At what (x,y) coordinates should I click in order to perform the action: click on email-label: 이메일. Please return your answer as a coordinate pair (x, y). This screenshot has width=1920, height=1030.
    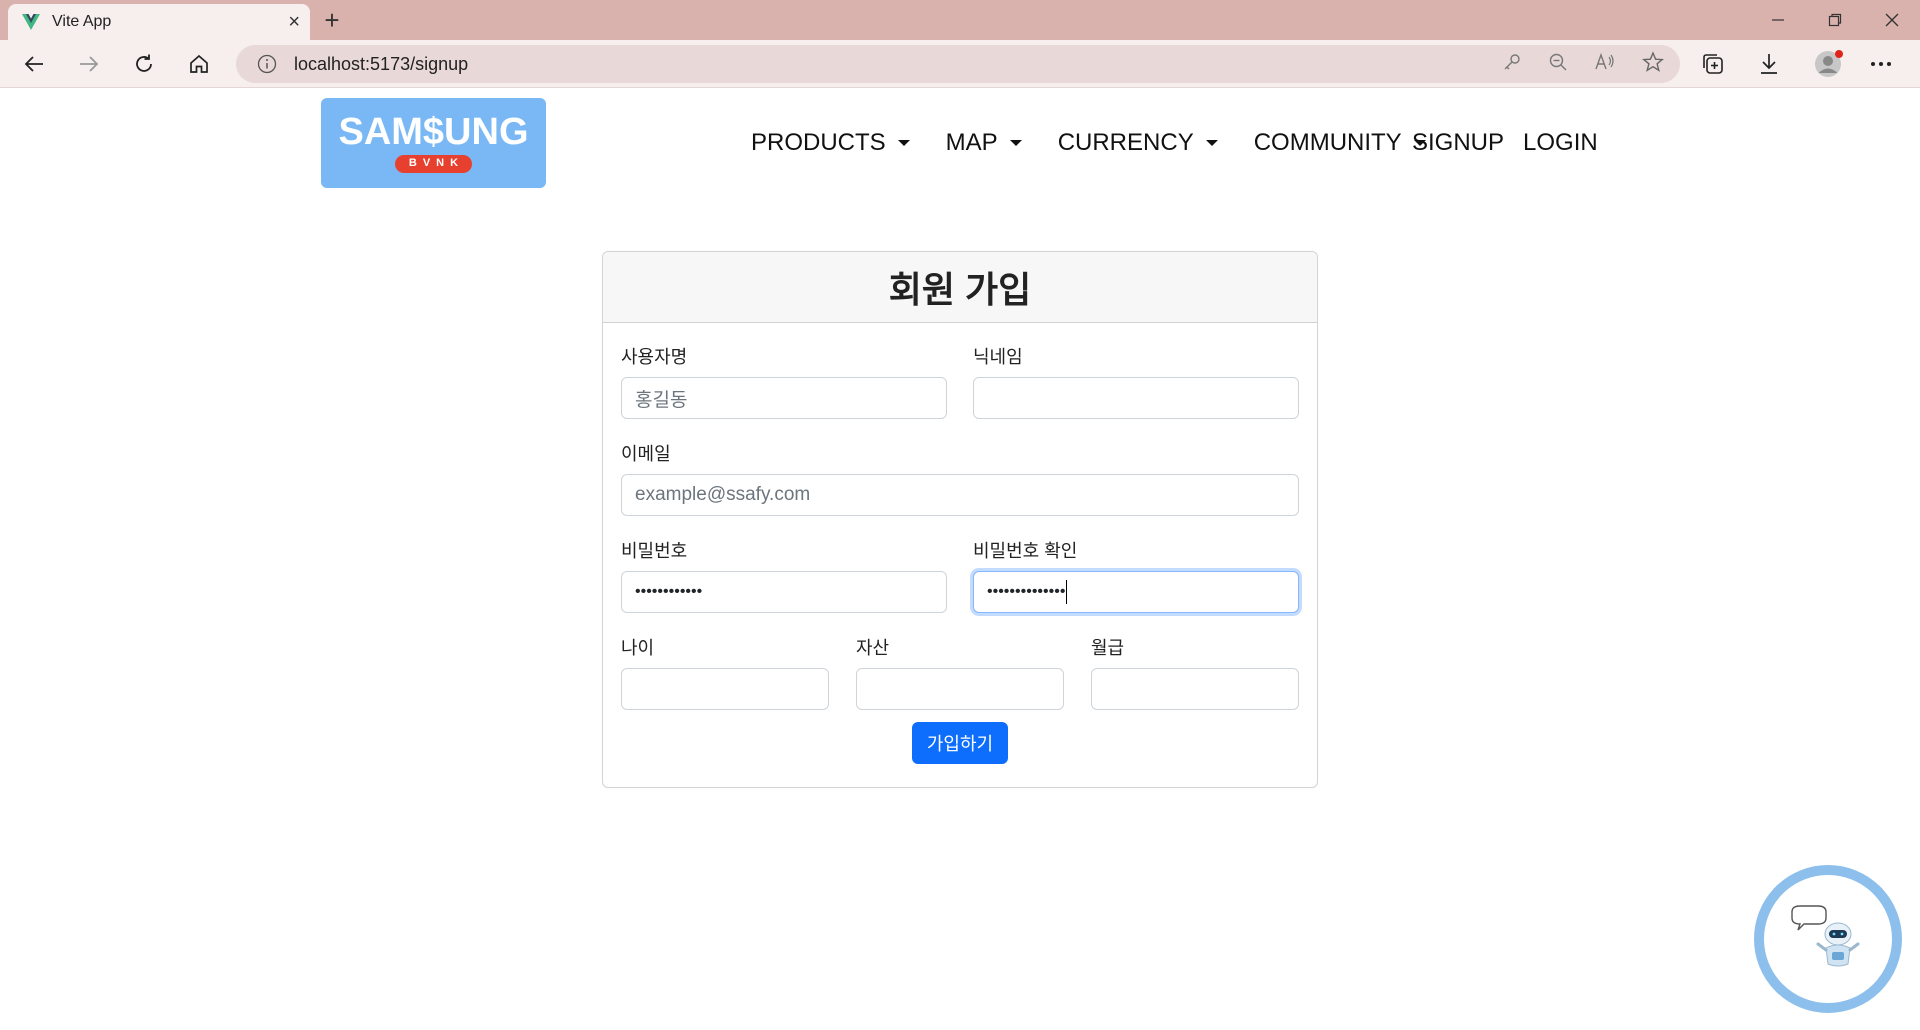
    Looking at the image, I should click on (646, 454).